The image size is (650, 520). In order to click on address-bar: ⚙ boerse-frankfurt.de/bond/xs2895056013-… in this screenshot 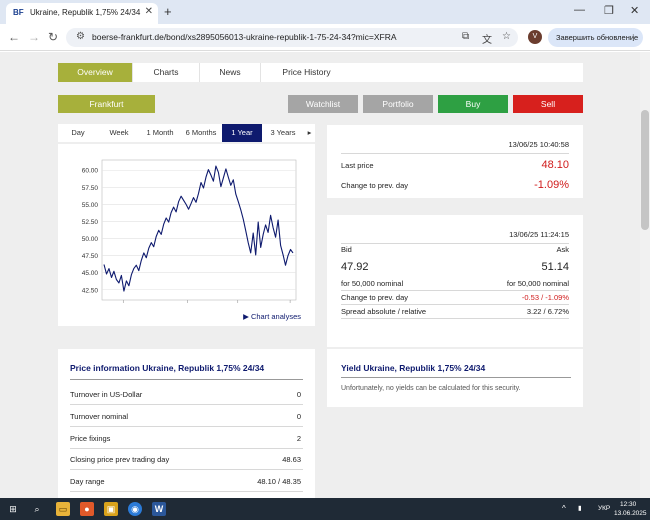, I will do `click(292, 37)`.